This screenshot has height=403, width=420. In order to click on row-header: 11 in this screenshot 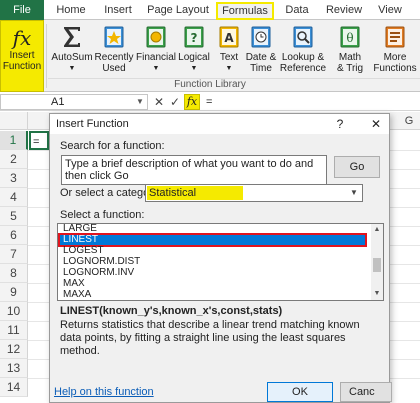, I will do `click(14, 330)`.